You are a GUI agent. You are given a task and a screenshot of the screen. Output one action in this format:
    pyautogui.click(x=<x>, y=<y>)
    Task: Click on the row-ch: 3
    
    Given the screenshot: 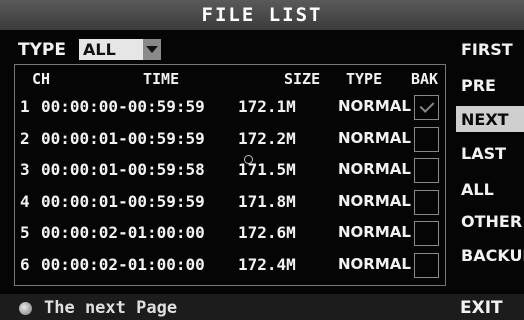 What is the action you would take?
    pyautogui.click(x=25, y=169)
    